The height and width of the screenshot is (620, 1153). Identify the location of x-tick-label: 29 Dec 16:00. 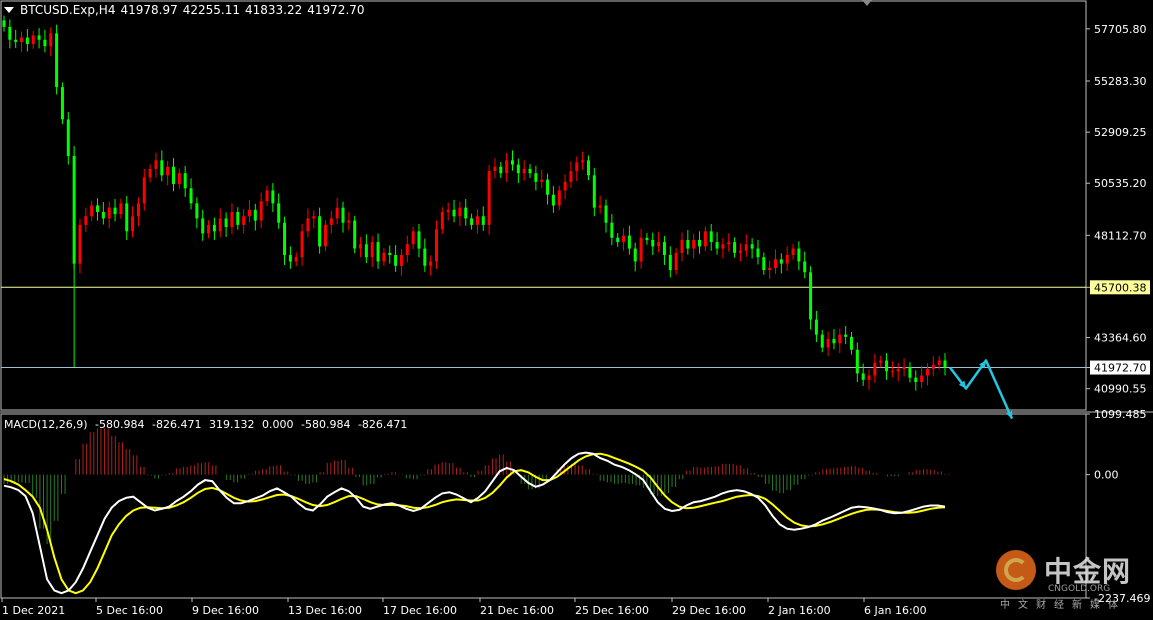
(709, 610).